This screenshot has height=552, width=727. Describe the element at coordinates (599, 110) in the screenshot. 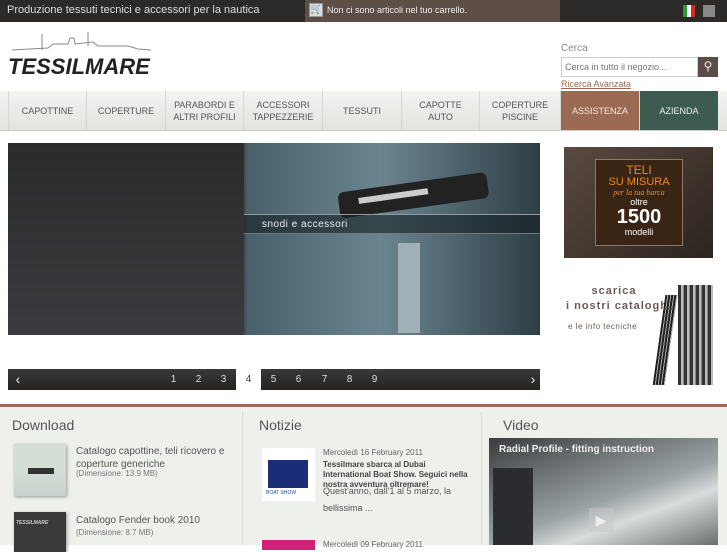

I see `nav-assistenza: ASSISTENZA` at that location.